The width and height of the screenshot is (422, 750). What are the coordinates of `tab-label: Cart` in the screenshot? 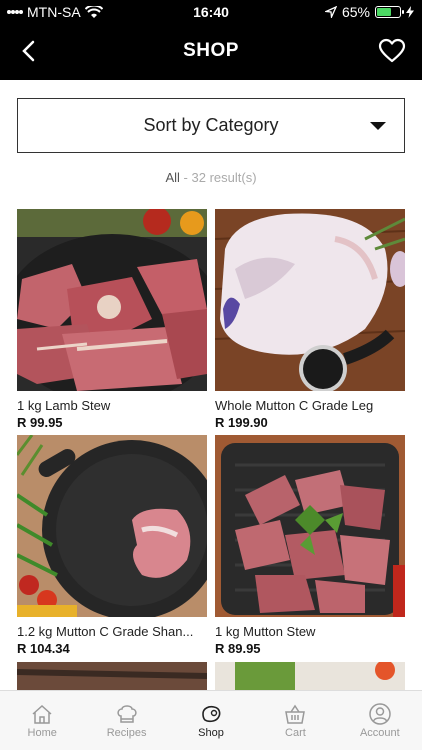 It's located at (295, 733).